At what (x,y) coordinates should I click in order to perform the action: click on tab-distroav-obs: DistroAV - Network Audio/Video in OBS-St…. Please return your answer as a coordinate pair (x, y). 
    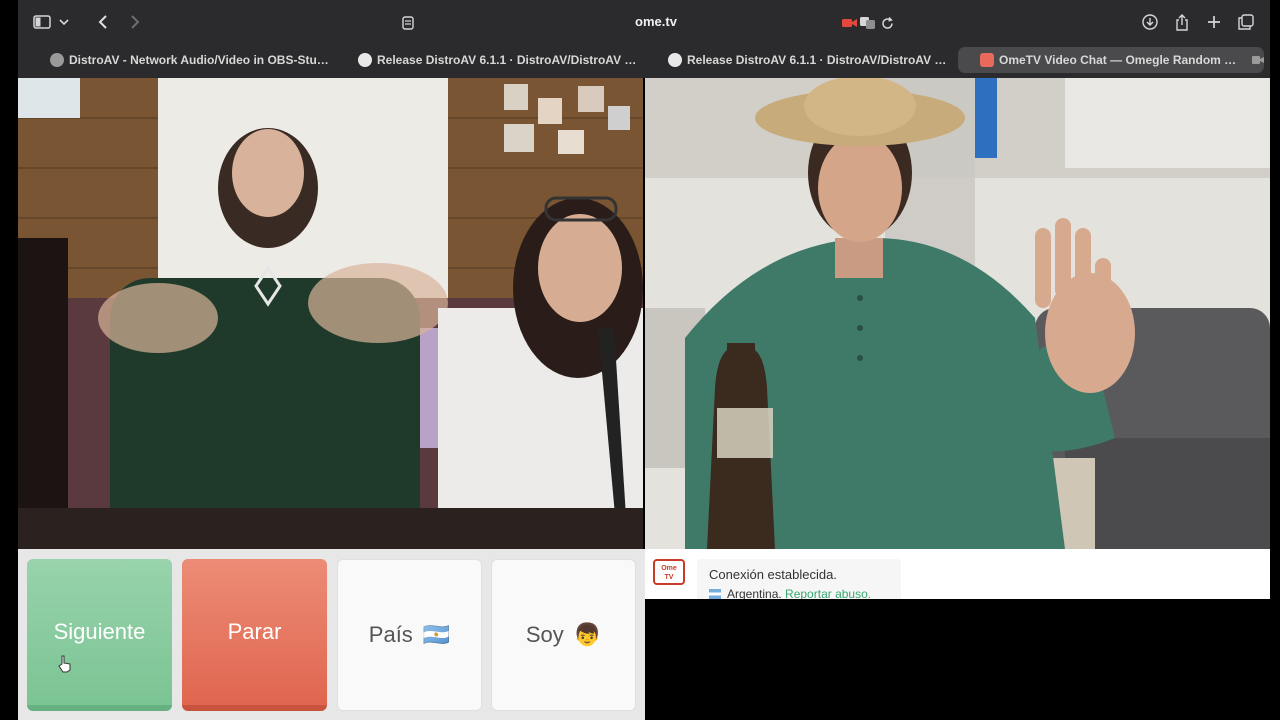
    Looking at the image, I should click on (191, 60).